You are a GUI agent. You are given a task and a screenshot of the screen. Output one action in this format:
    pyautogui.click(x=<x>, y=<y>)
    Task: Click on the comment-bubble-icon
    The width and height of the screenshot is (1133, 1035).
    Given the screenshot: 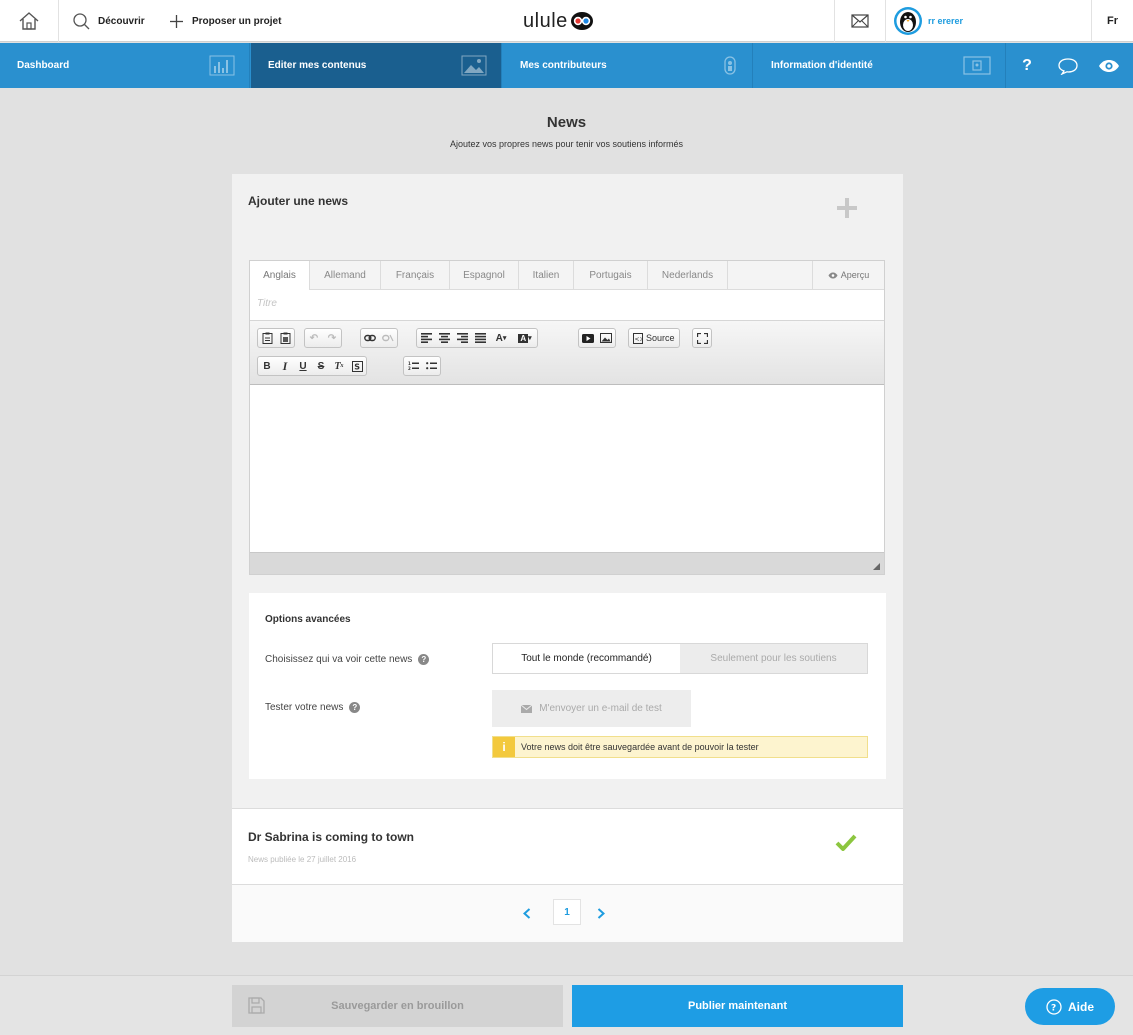 What is the action you would take?
    pyautogui.click(x=1068, y=66)
    